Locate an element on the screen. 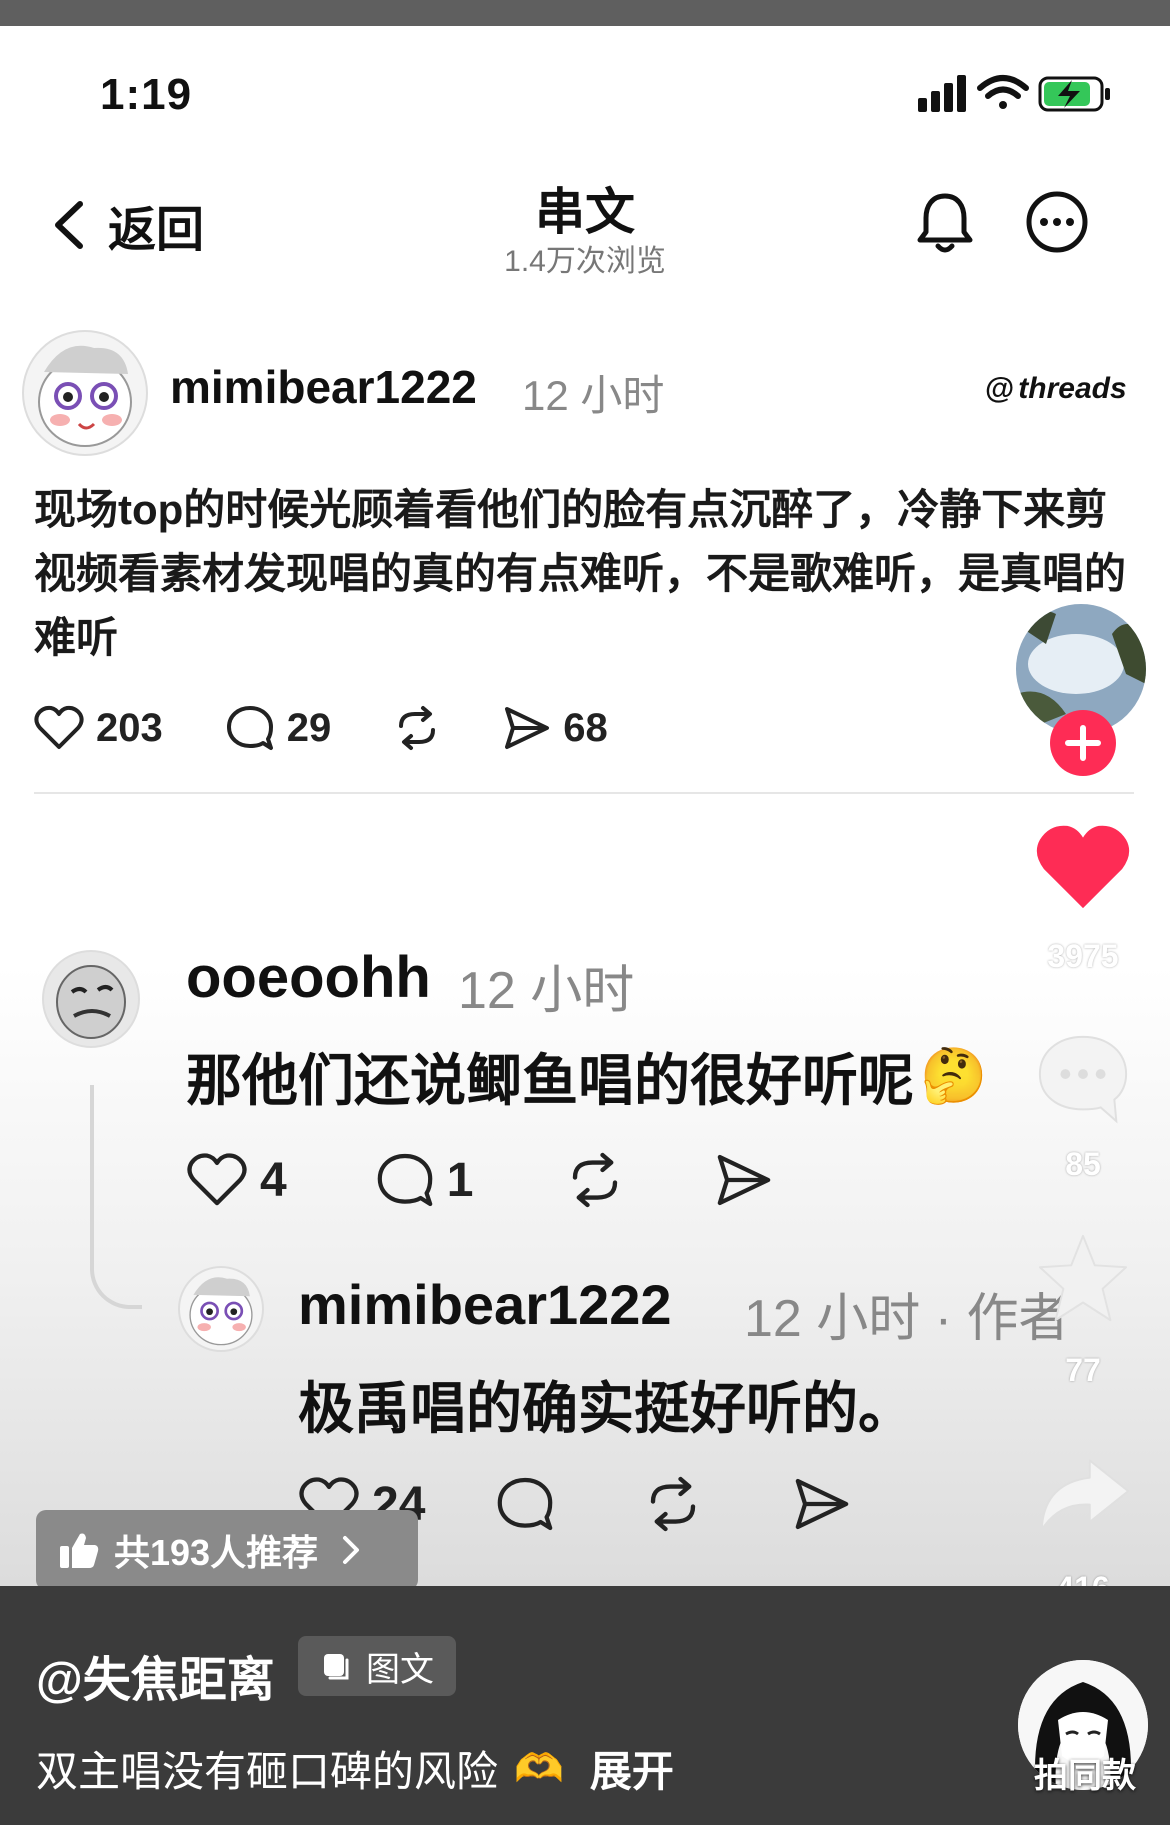 The width and height of the screenshot is (1170, 1825). follow-plus-icon is located at coordinates (1083, 743).